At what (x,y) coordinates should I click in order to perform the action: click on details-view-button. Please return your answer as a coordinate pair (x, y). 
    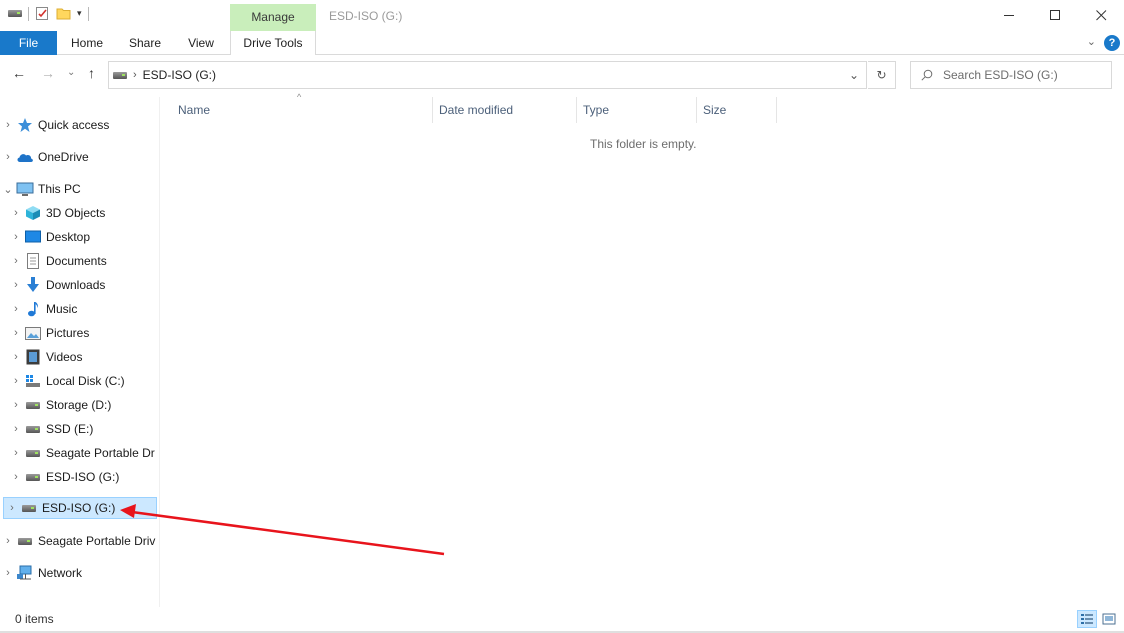
    Looking at the image, I should click on (1087, 619).